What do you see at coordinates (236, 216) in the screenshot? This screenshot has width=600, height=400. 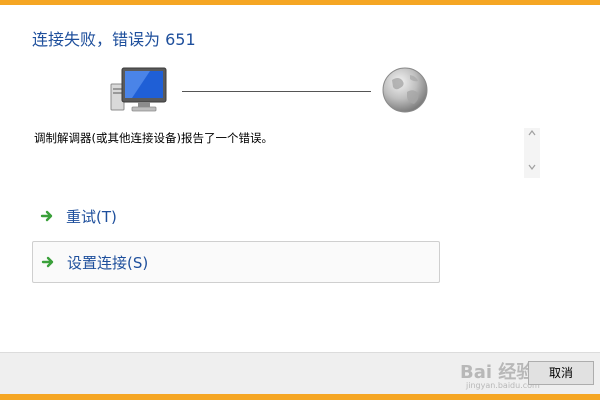 I see `retry-option: 重试(T)` at bounding box center [236, 216].